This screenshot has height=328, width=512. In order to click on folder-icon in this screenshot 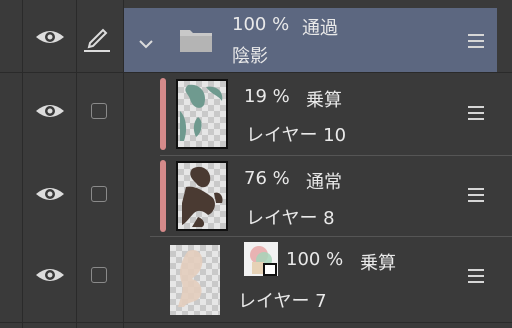, I will do `click(196, 41)`.